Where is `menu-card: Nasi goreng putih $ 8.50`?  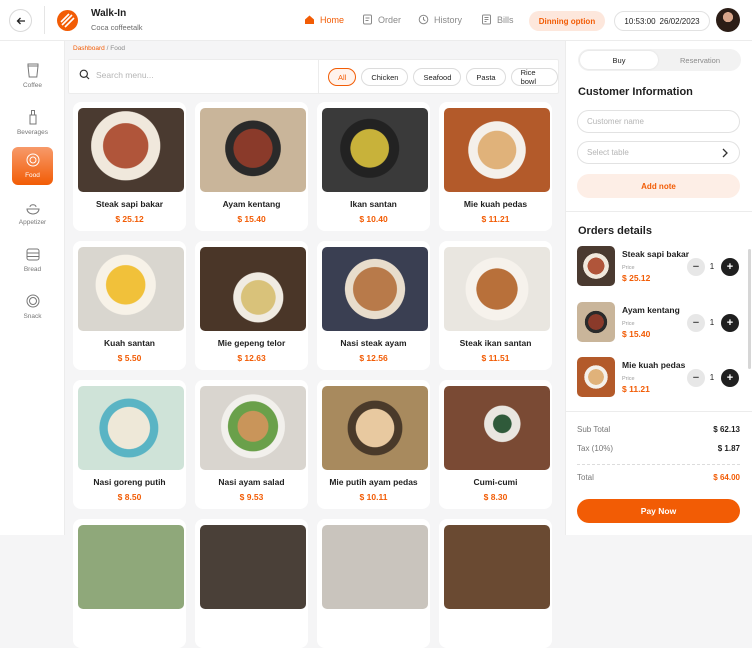 menu-card: Nasi goreng putih $ 8.50 is located at coordinates (129, 444).